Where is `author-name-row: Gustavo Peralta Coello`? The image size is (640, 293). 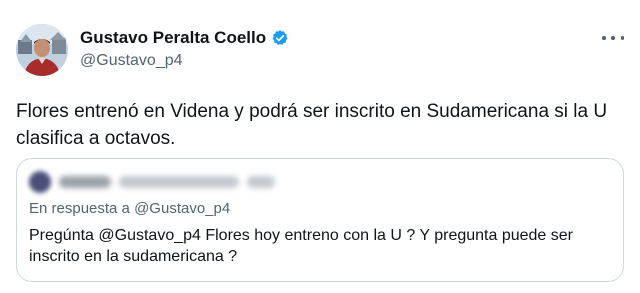
author-name-row: Gustavo Peralta Coello is located at coordinates (184, 38).